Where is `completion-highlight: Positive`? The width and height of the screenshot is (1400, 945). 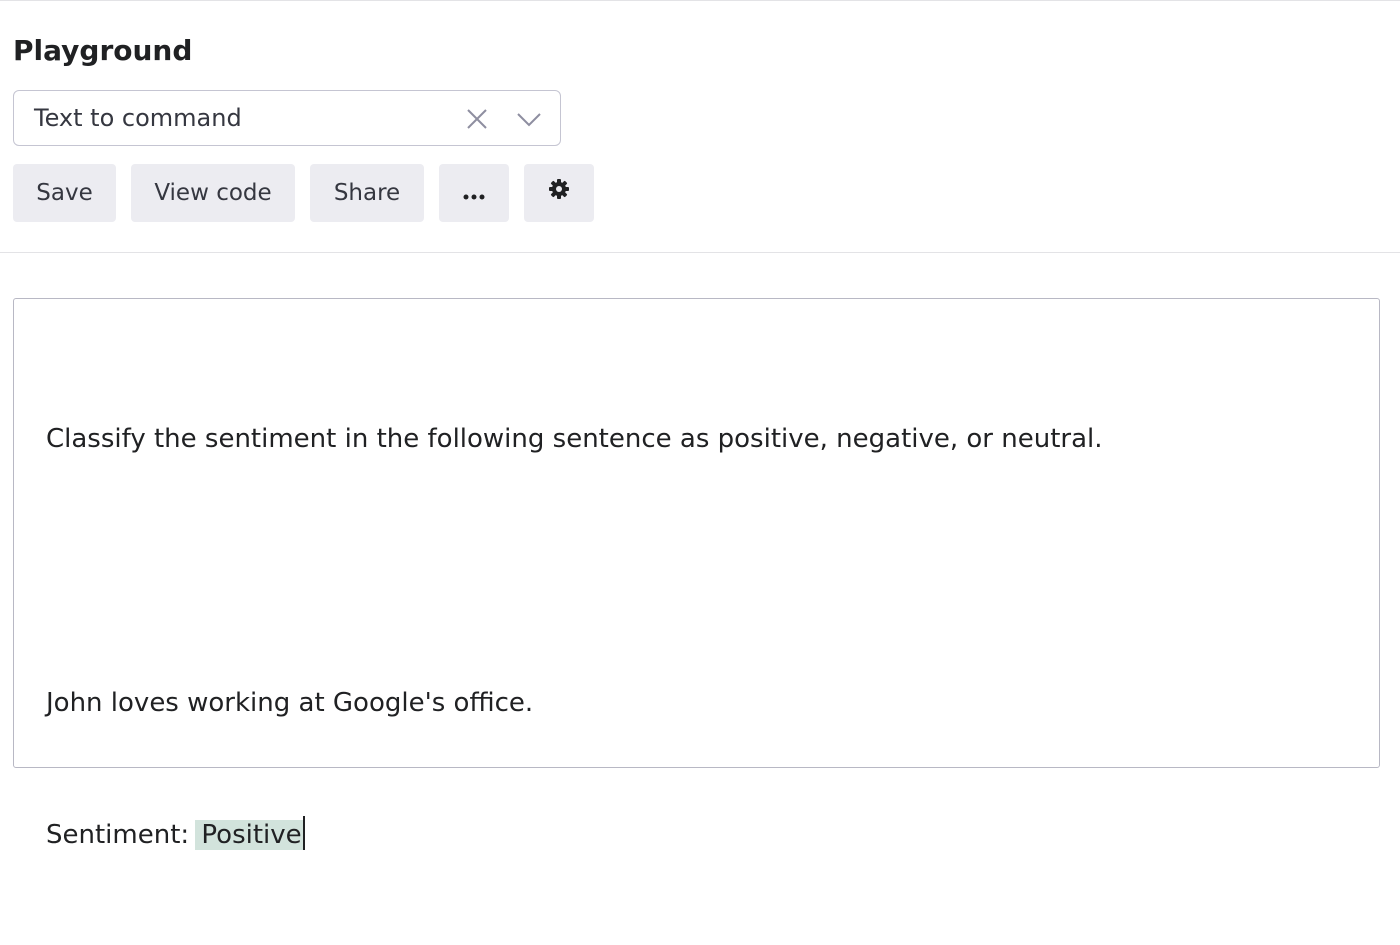
completion-highlight: Positive is located at coordinates (249, 835).